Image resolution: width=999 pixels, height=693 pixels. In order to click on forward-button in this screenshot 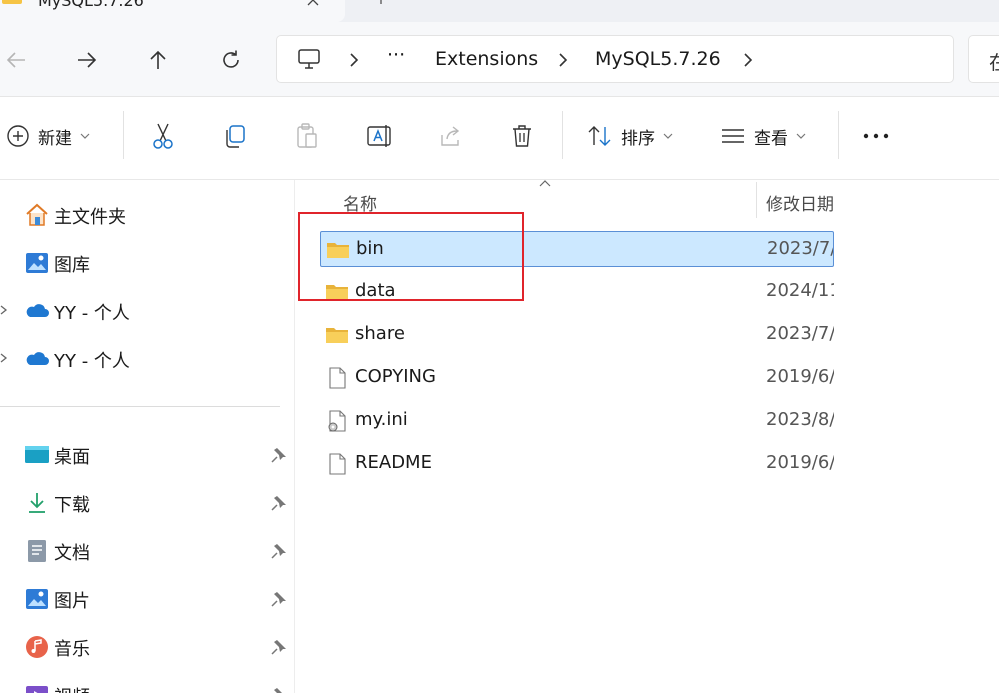, I will do `click(87, 60)`.